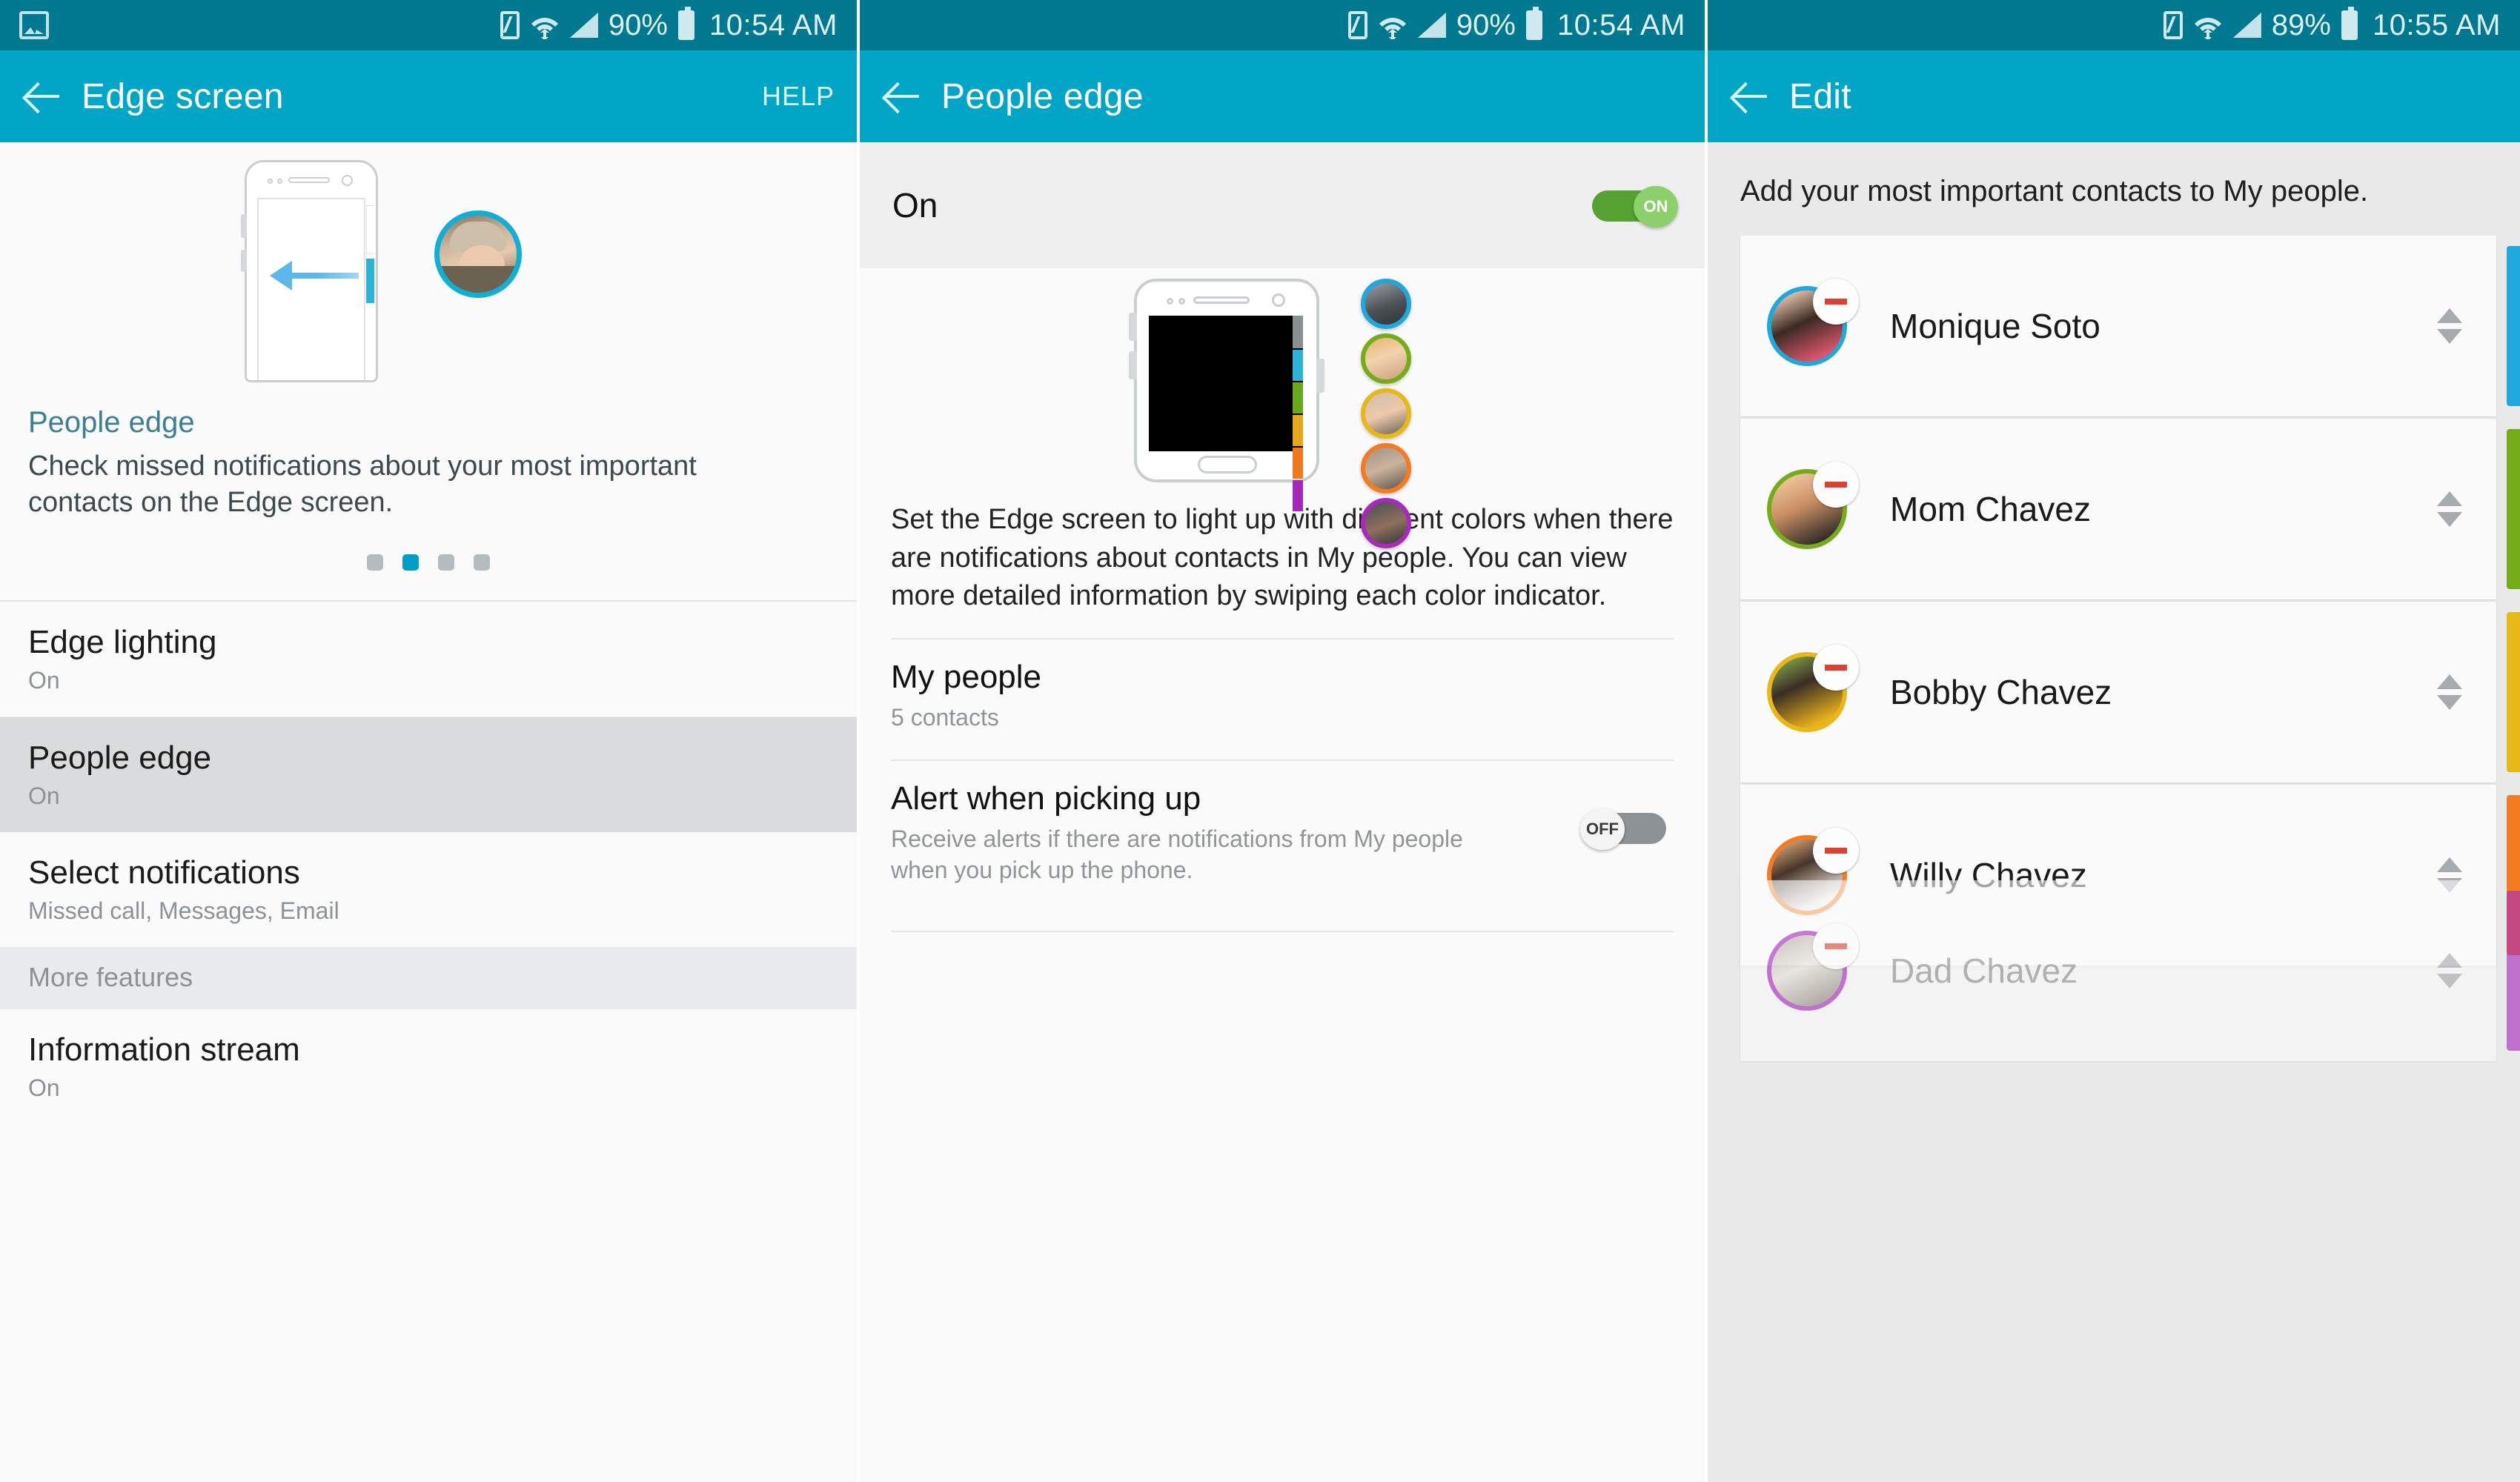 The width and height of the screenshot is (2520, 1482). Describe the element at coordinates (1298, 496) in the screenshot. I see `edge-color-strip-purple` at that location.